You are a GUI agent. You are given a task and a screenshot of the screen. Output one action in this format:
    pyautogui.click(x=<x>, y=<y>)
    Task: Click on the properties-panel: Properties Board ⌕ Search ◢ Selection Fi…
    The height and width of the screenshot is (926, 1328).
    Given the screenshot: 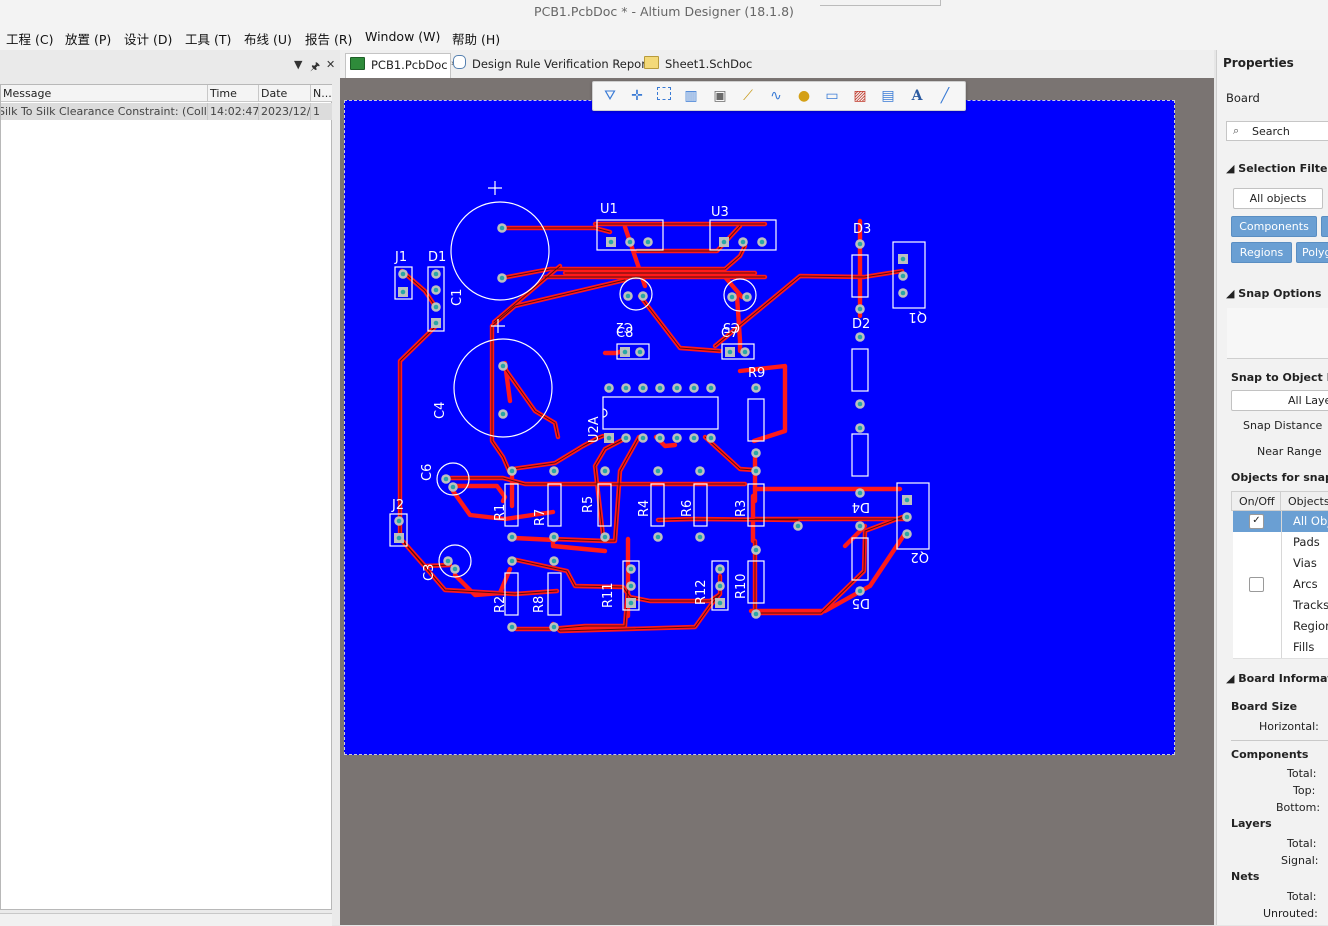 What is the action you would take?
    pyautogui.click(x=1272, y=487)
    